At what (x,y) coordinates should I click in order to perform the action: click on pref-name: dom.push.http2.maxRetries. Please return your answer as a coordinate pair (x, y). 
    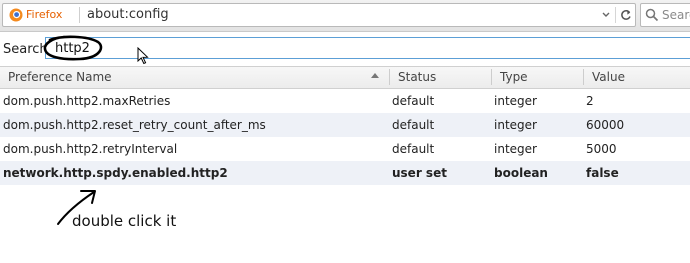
    Looking at the image, I should click on (87, 101).